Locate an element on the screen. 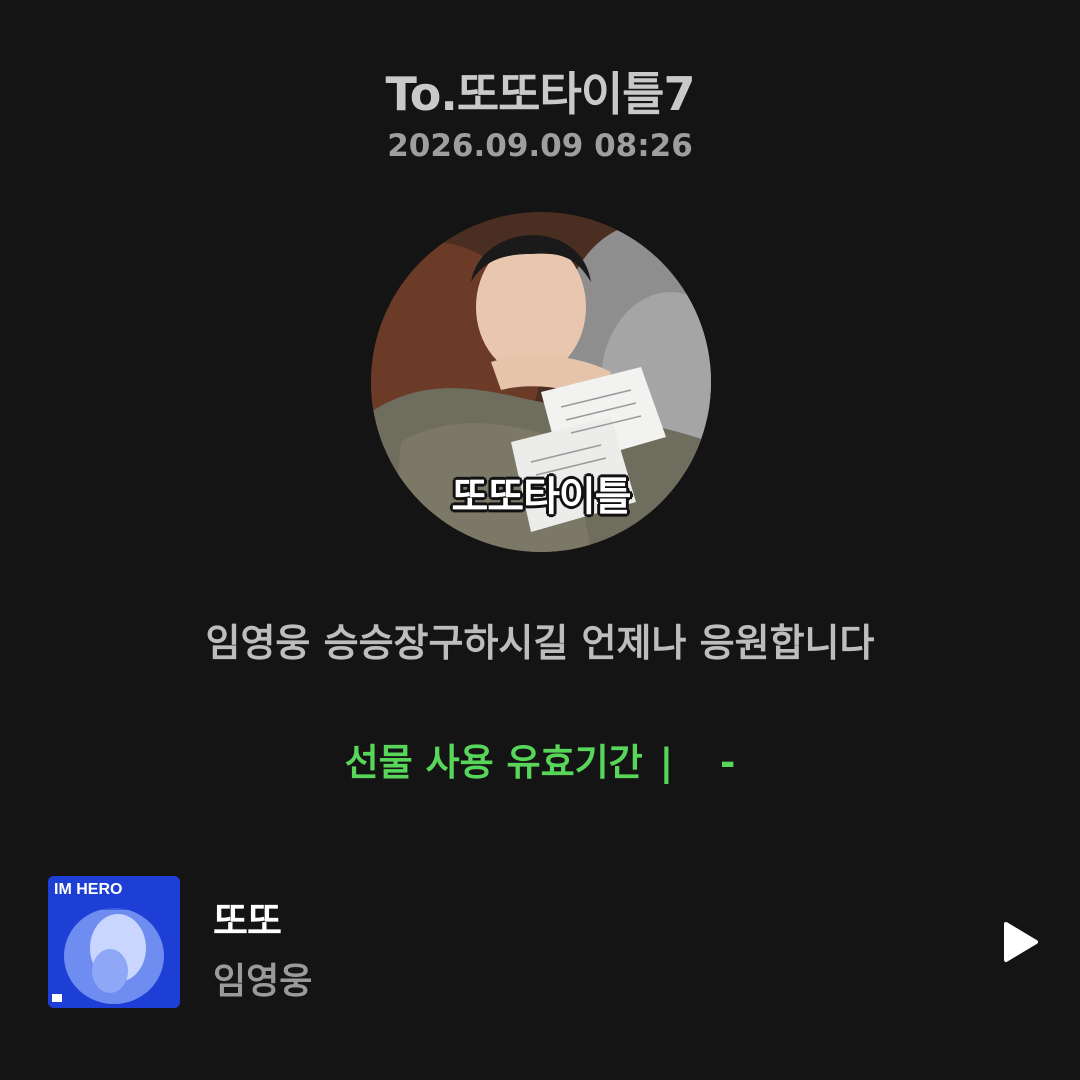 The width and height of the screenshot is (1080, 1080). play-icon is located at coordinates (1020, 942).